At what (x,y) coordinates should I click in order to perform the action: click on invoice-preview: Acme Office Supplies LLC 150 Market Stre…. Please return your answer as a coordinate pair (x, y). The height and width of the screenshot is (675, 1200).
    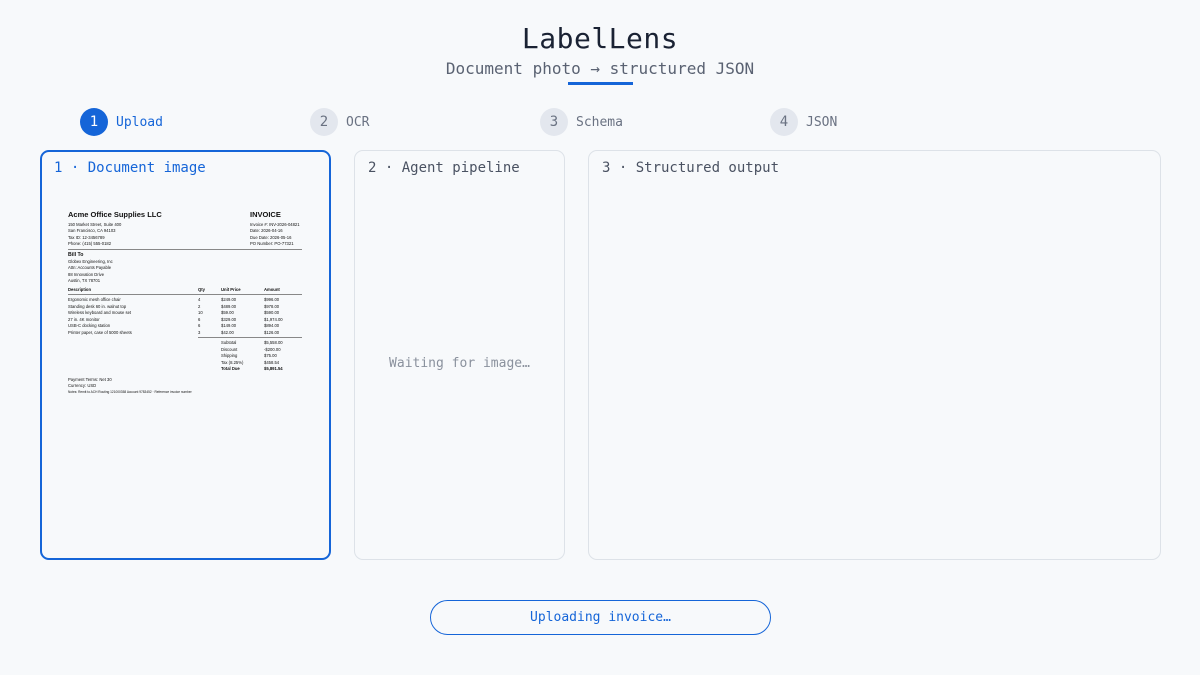
    Looking at the image, I should click on (186, 302).